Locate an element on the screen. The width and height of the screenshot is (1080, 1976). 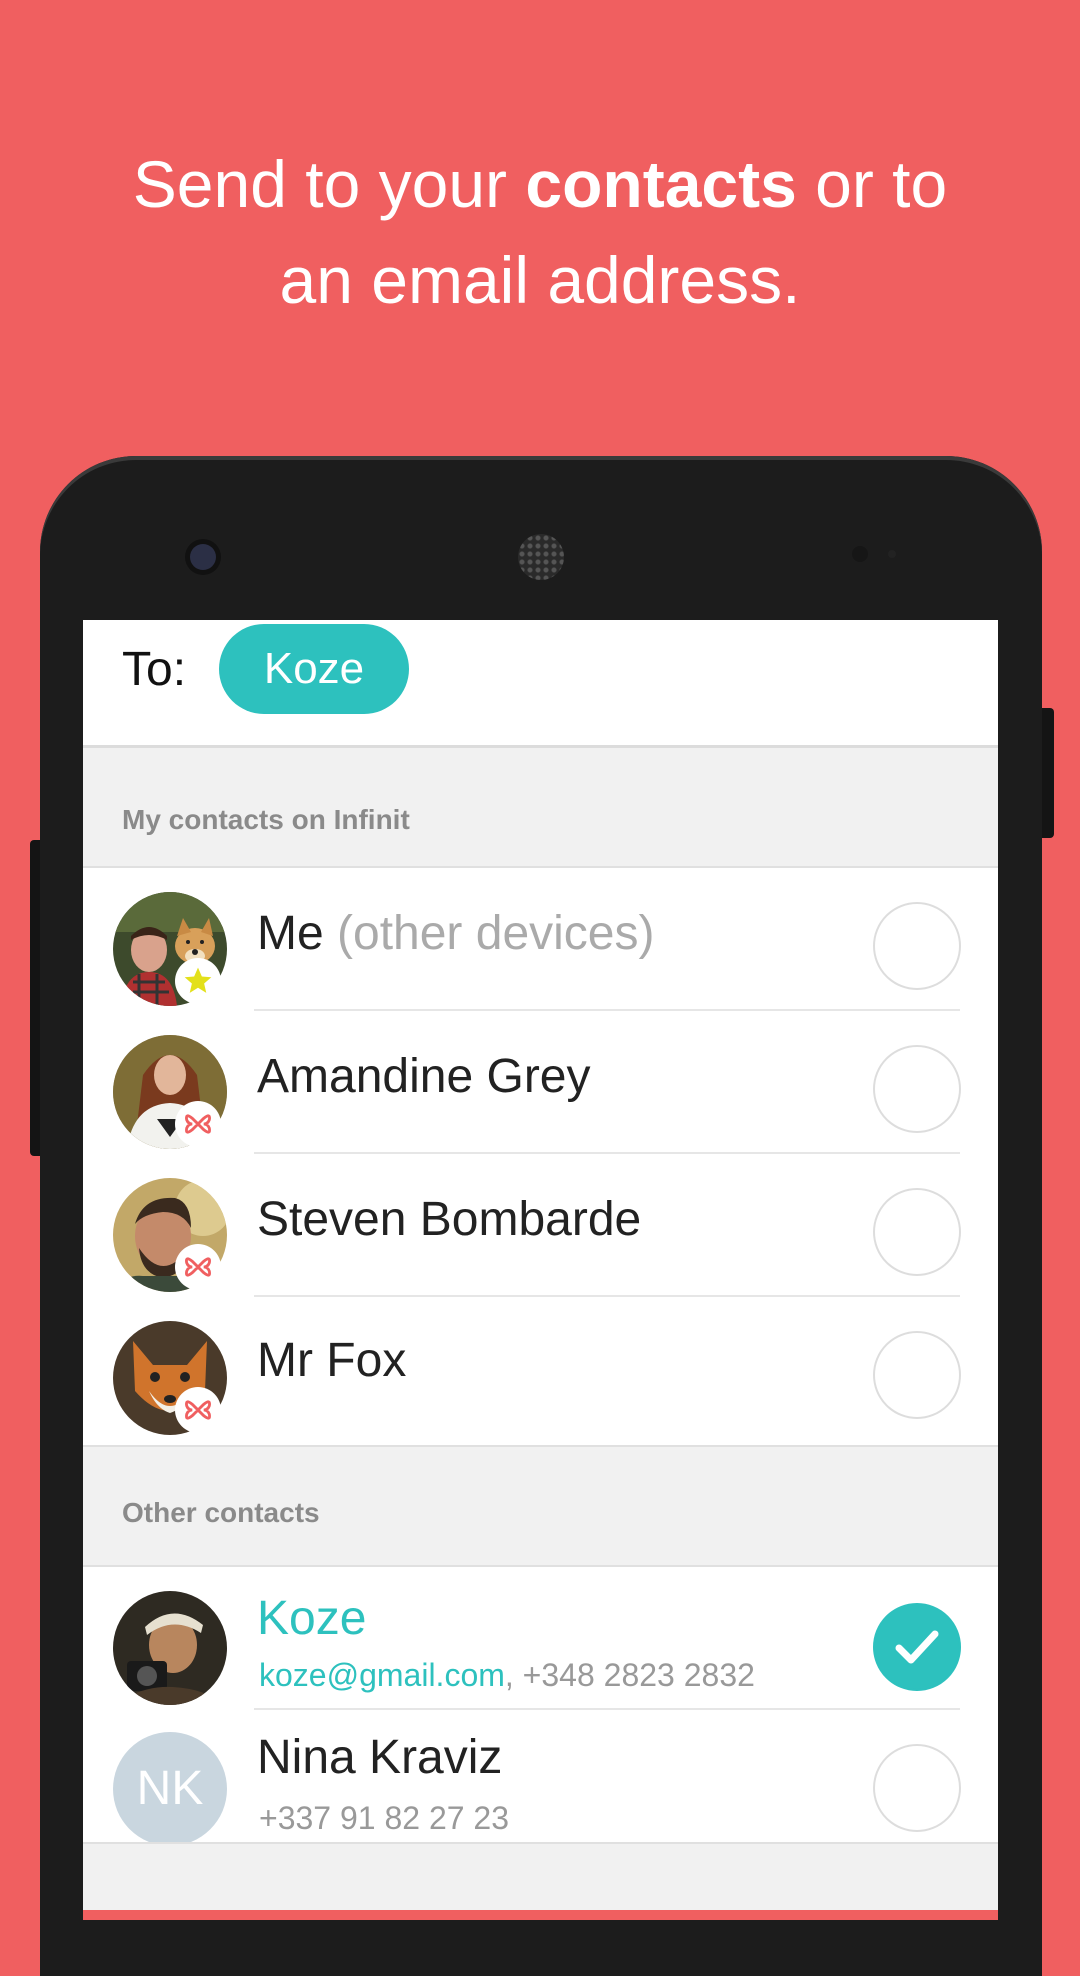
headline-text-2: or to is located at coordinates (872, 184).